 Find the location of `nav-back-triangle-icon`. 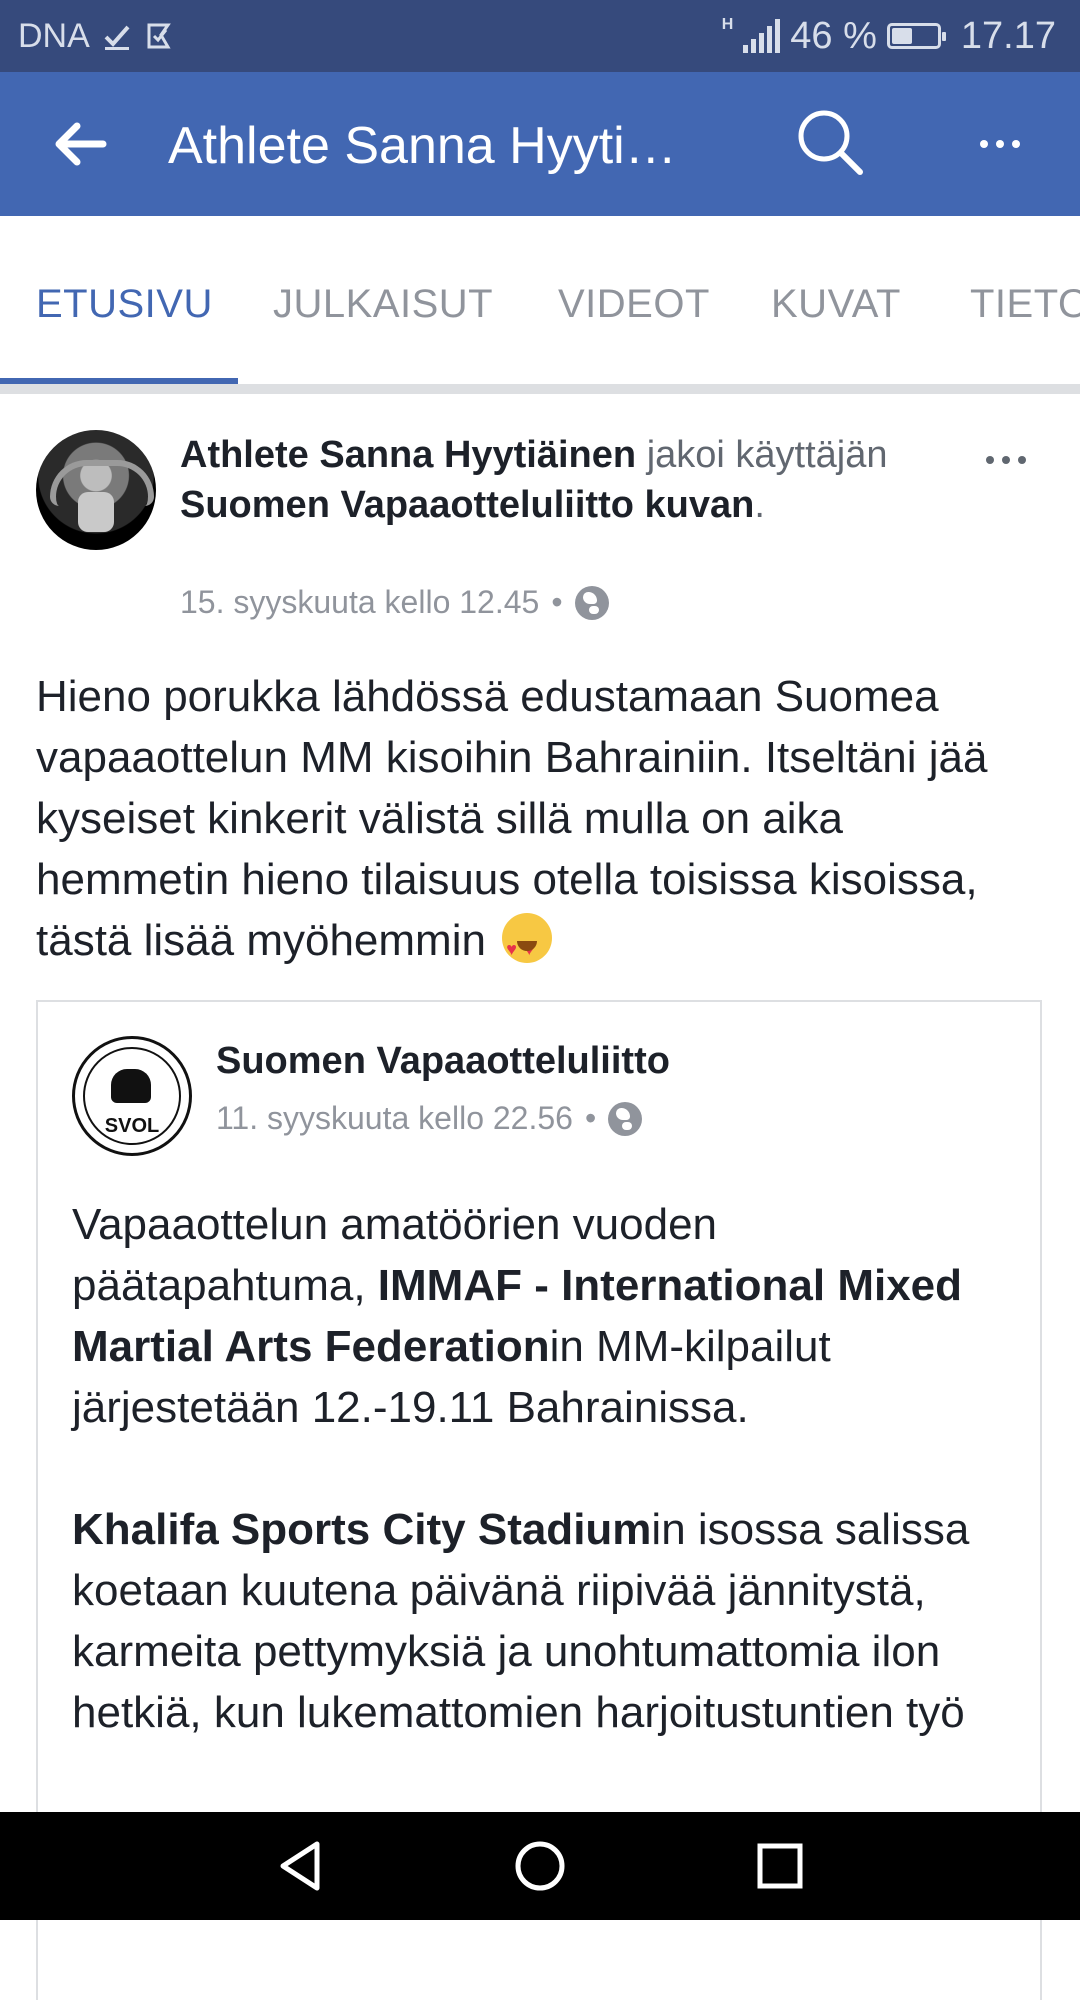

nav-back-triangle-icon is located at coordinates (300, 1866).